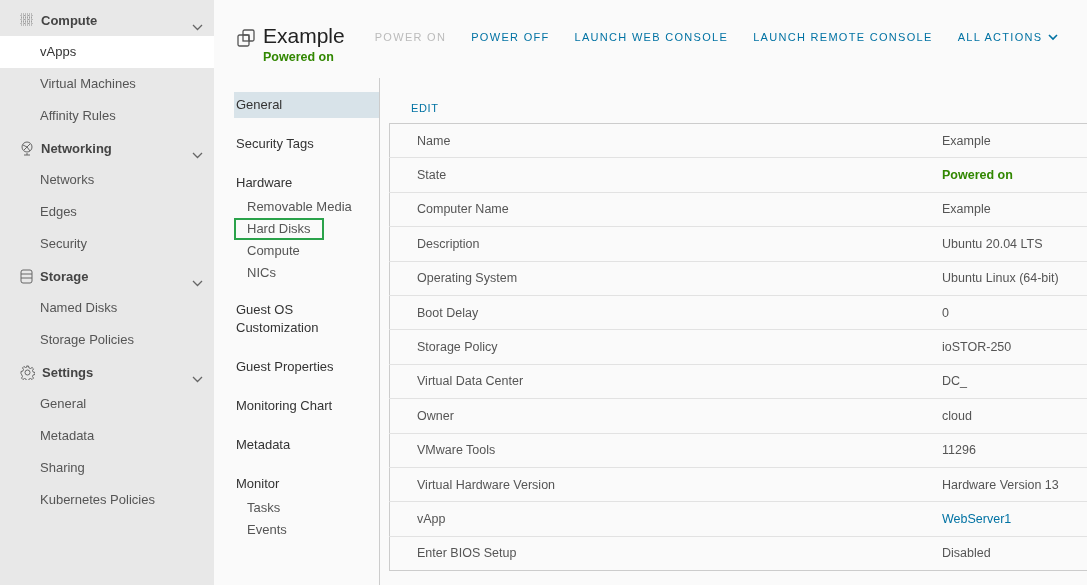 The image size is (1087, 585). I want to click on subnav-item: NICs, so click(261, 273).